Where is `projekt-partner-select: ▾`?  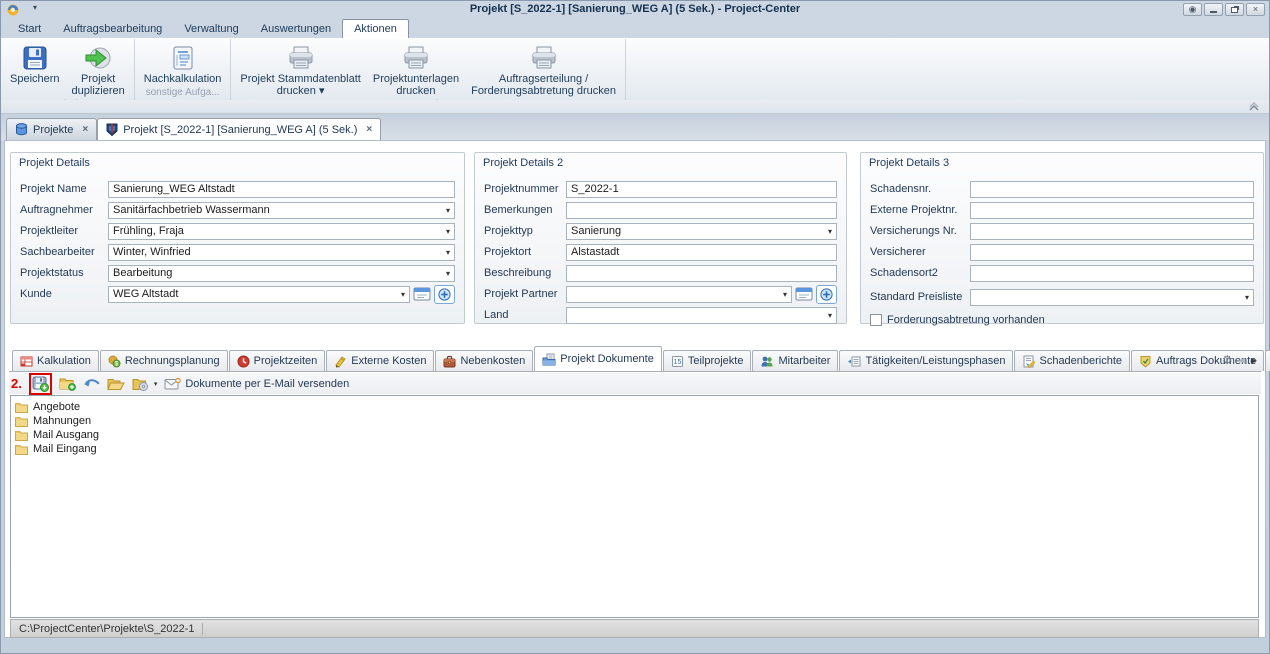 projekt-partner-select: ▾ is located at coordinates (679, 294).